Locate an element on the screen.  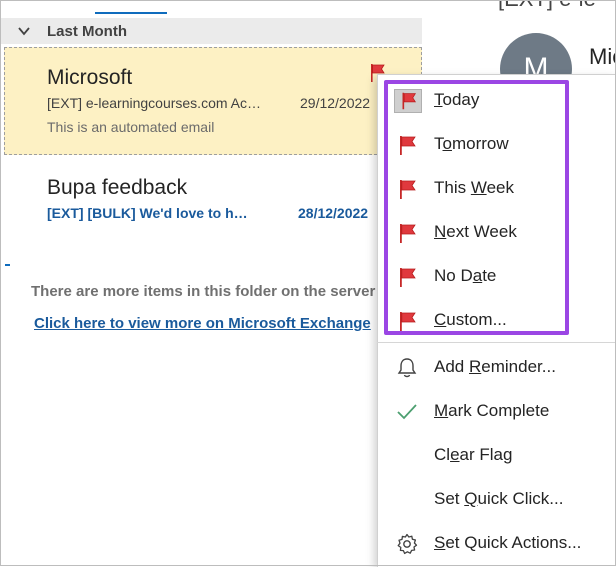
message-preview: This is an automated email is located at coordinates (131, 127).